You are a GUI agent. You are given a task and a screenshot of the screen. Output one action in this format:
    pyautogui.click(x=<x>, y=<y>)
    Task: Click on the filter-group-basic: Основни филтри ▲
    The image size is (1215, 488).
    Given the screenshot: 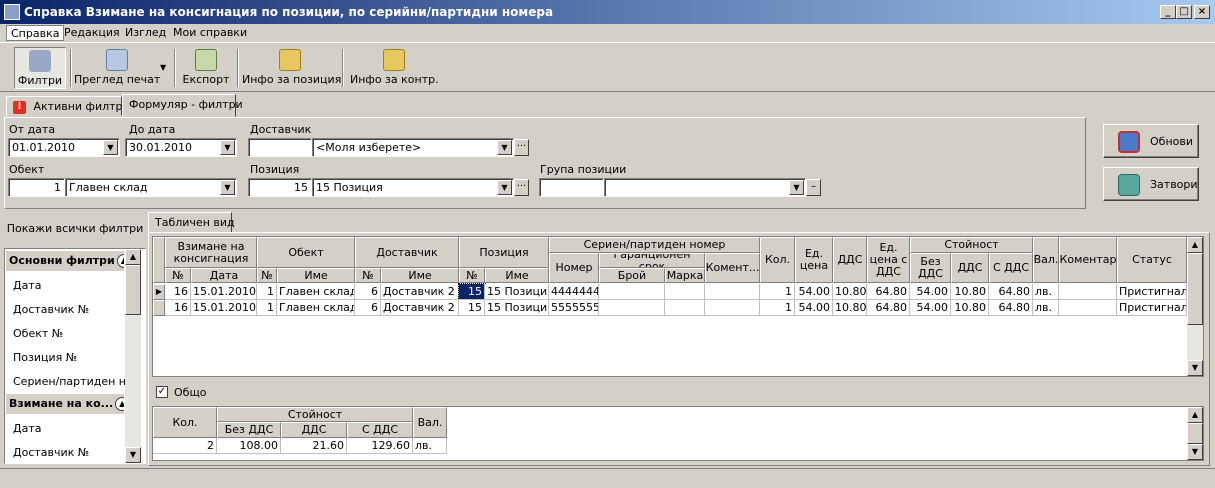 What is the action you would take?
    pyautogui.click(x=65, y=261)
    